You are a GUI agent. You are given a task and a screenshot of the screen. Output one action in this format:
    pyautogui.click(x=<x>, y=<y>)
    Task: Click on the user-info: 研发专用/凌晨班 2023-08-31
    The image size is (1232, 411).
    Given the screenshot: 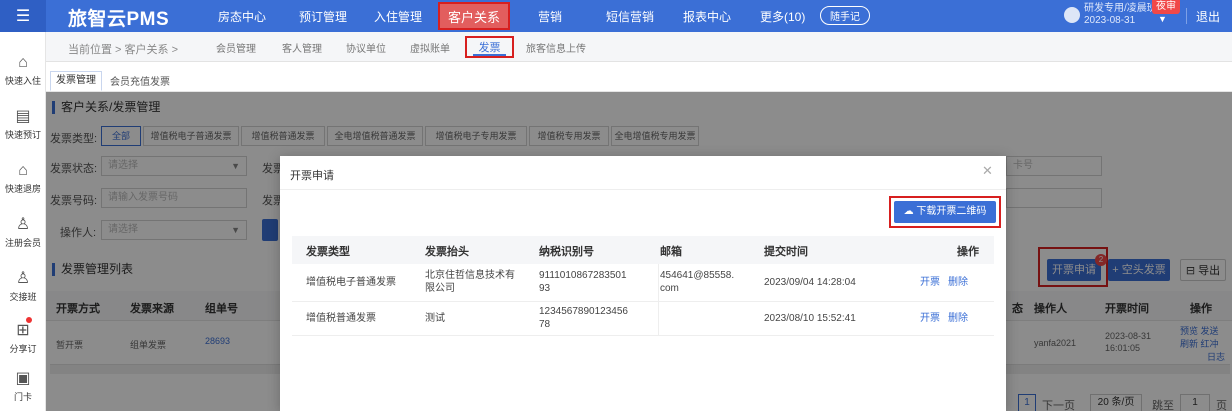 What is the action you would take?
    pyautogui.click(x=1120, y=15)
    